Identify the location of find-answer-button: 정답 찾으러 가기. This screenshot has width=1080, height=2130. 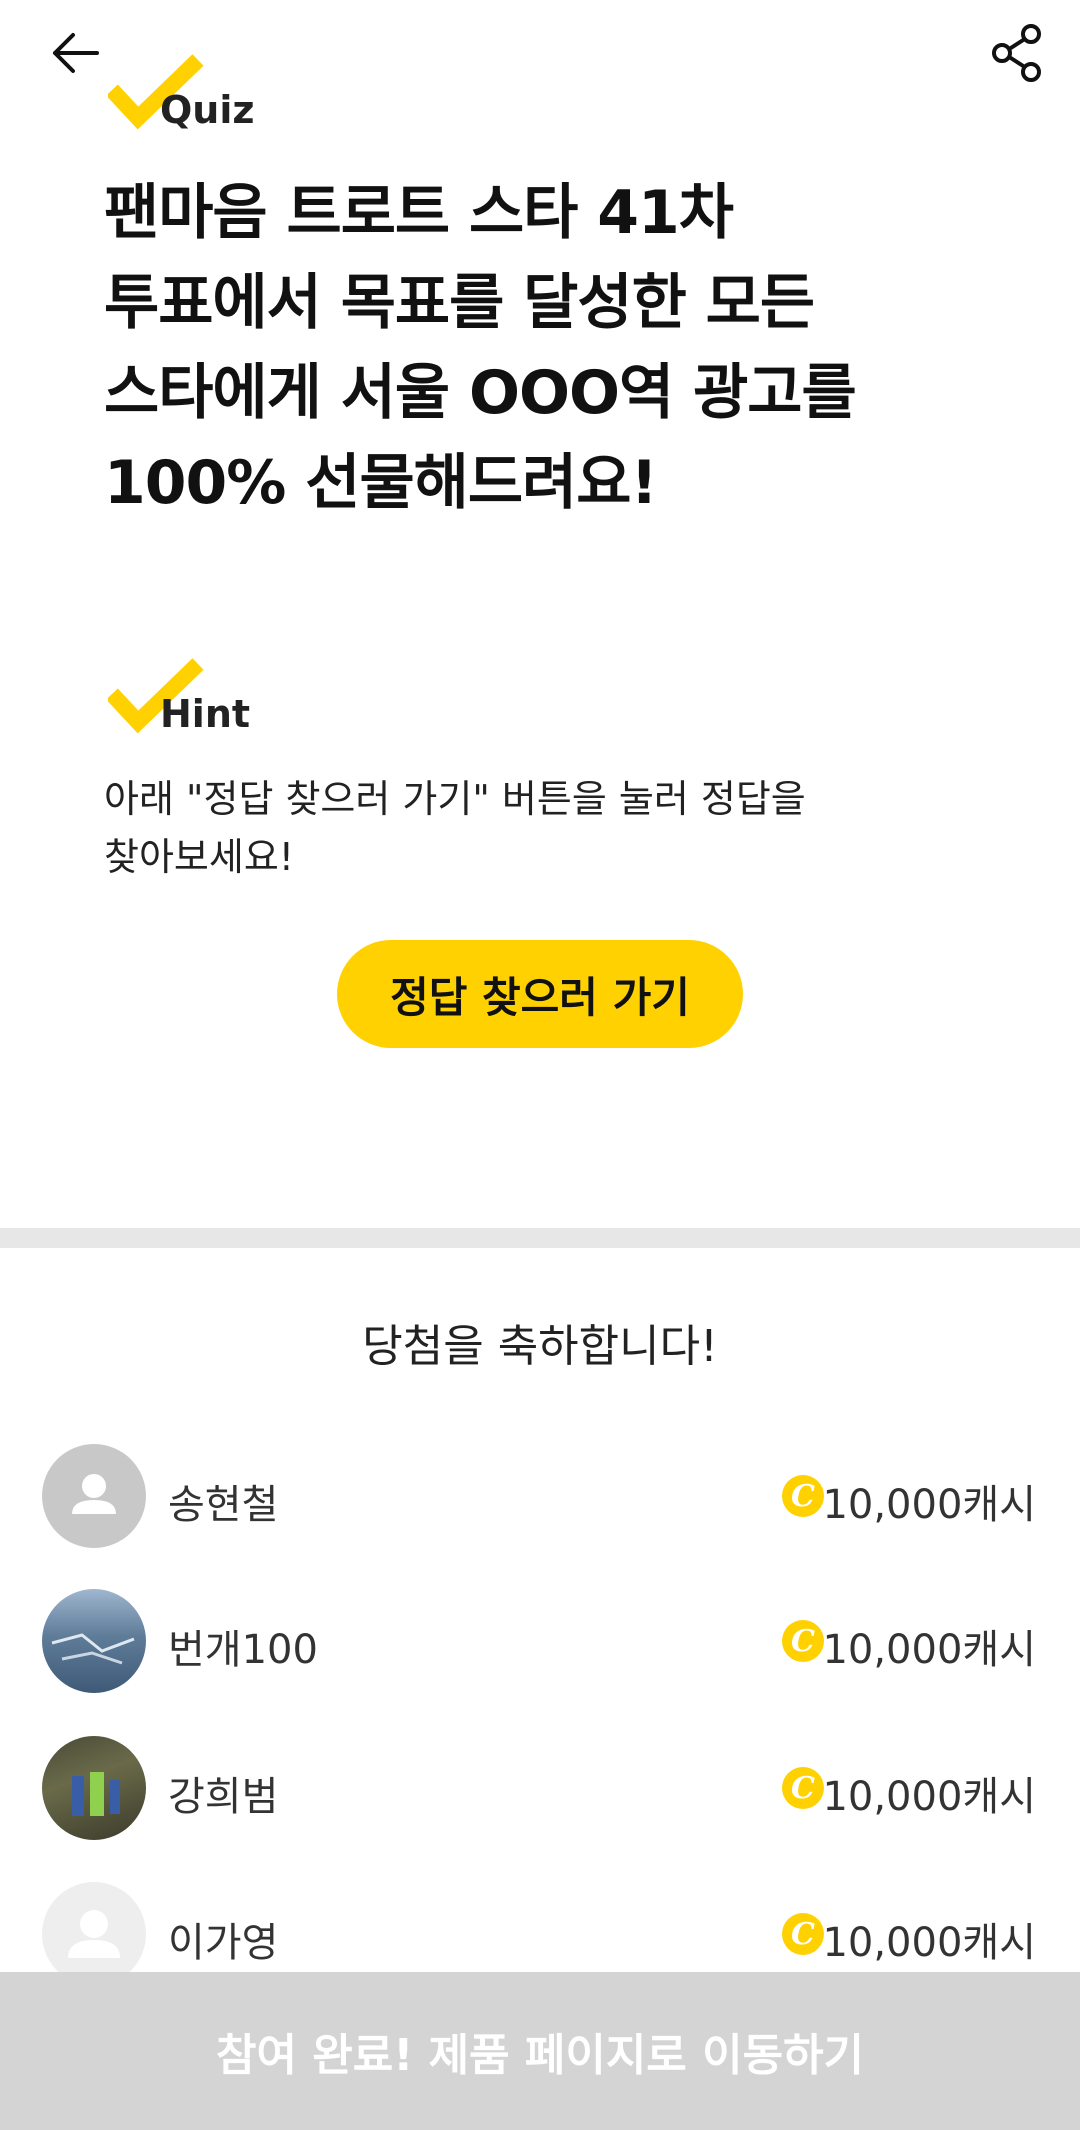
(540, 994).